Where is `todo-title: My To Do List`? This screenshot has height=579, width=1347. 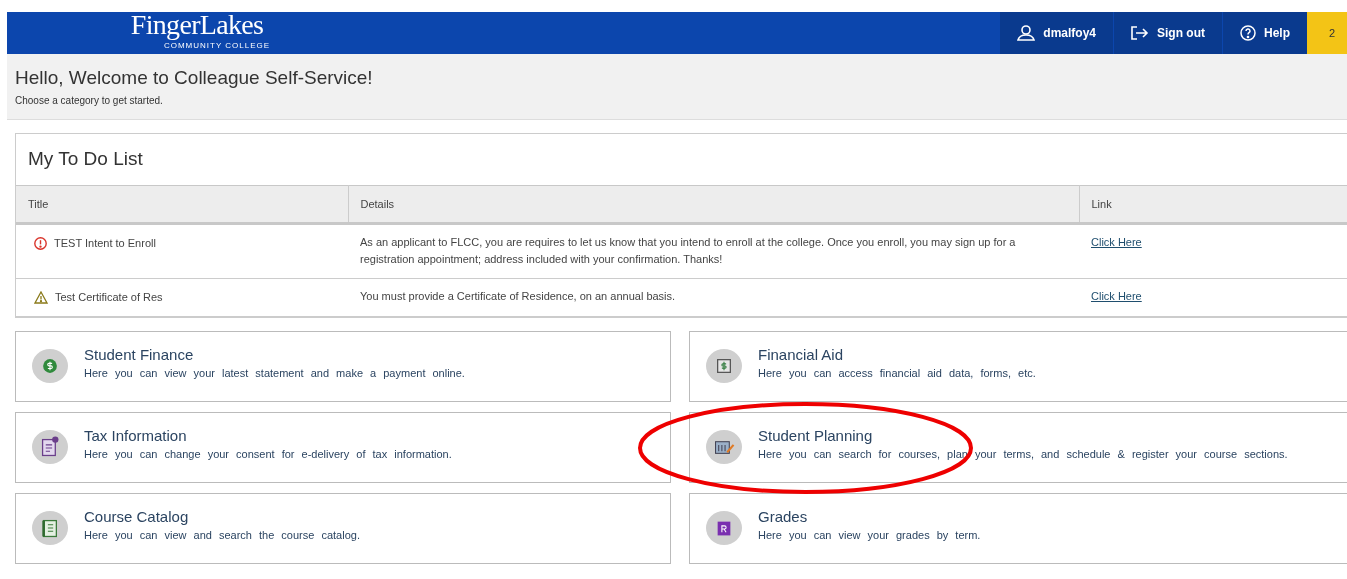 todo-title: My To Do List is located at coordinates (85, 159).